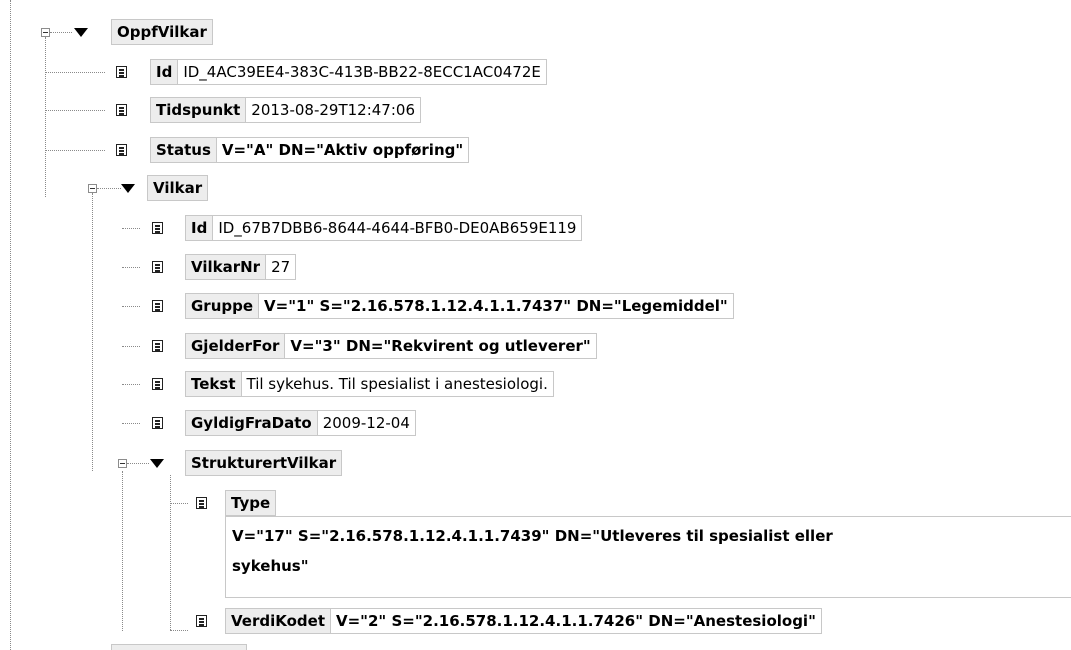  I want to click on element-value: 27, so click(281, 267).